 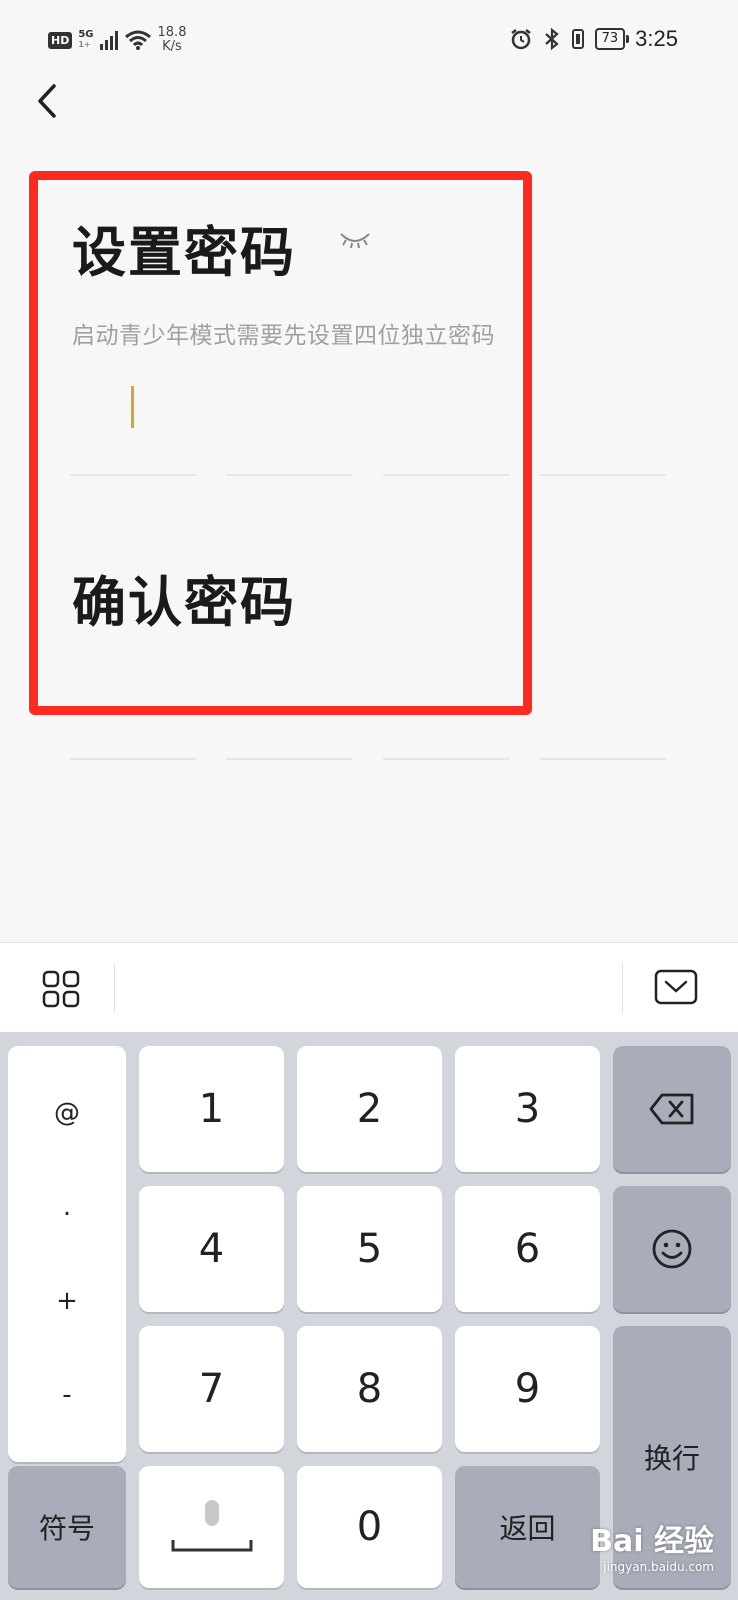 I want to click on symbol-column: @ . + -, so click(x=67, y=1254).